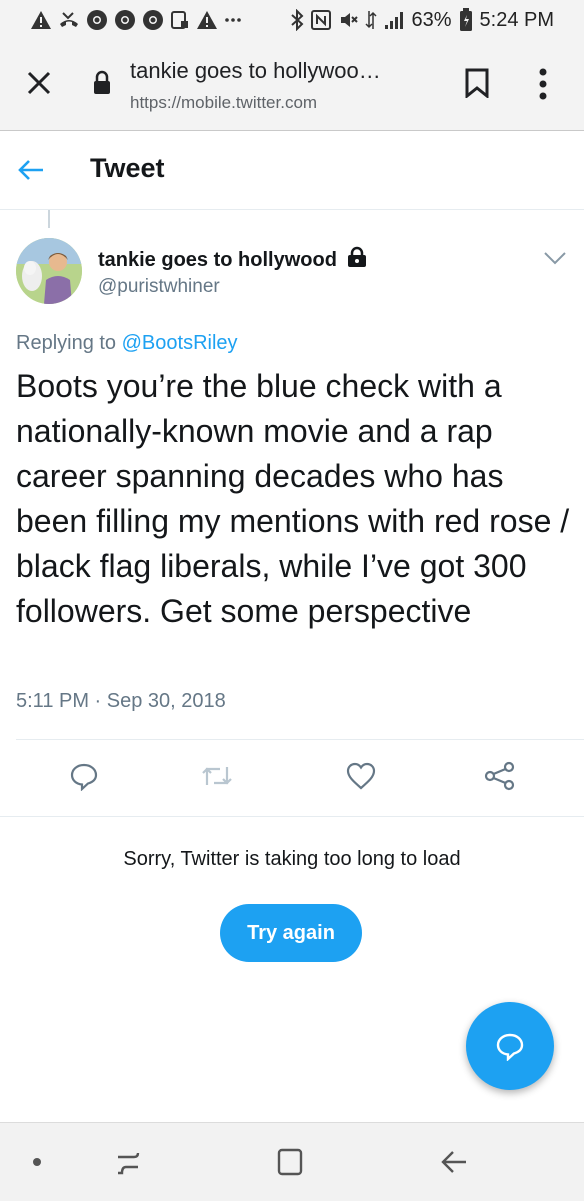 The height and width of the screenshot is (1201, 584). What do you see at coordinates (454, 1162) in the screenshot?
I see `back-icon` at bounding box center [454, 1162].